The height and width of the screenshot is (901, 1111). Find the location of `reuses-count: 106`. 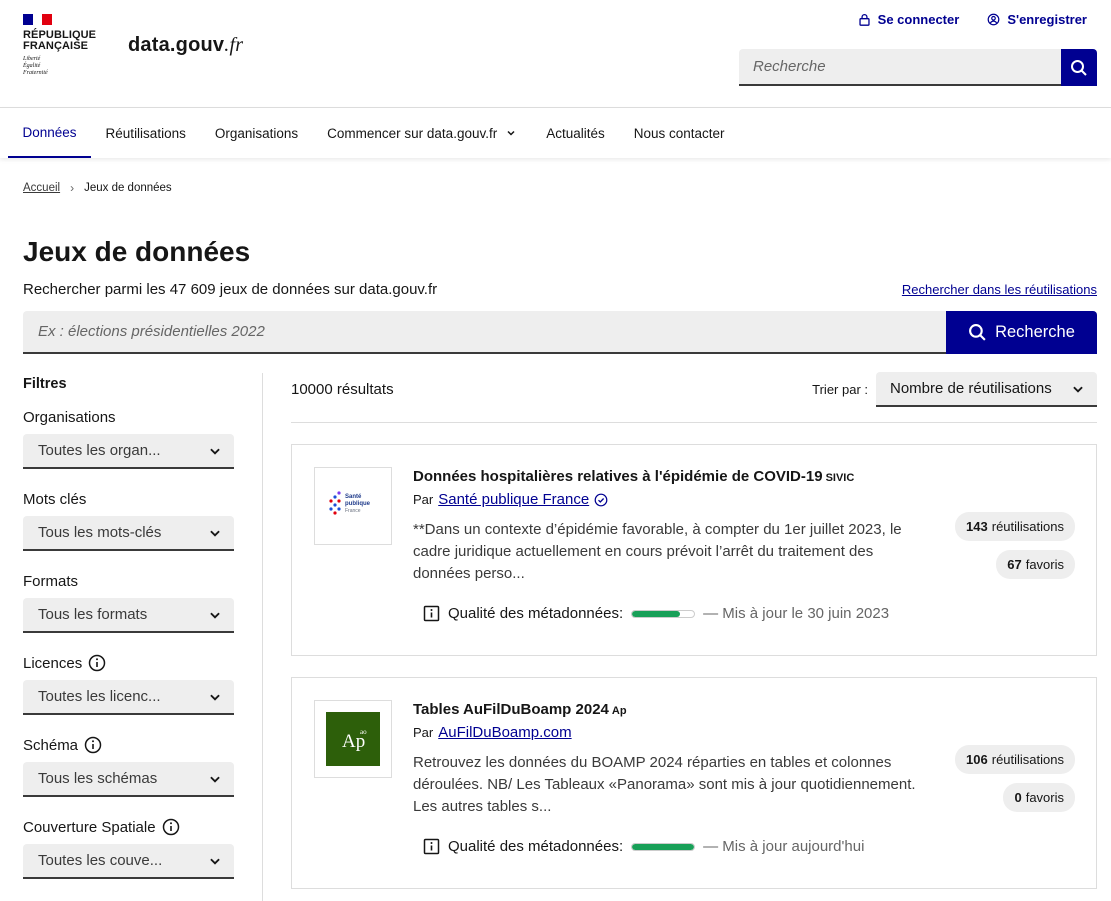

reuses-count: 106 is located at coordinates (977, 759).